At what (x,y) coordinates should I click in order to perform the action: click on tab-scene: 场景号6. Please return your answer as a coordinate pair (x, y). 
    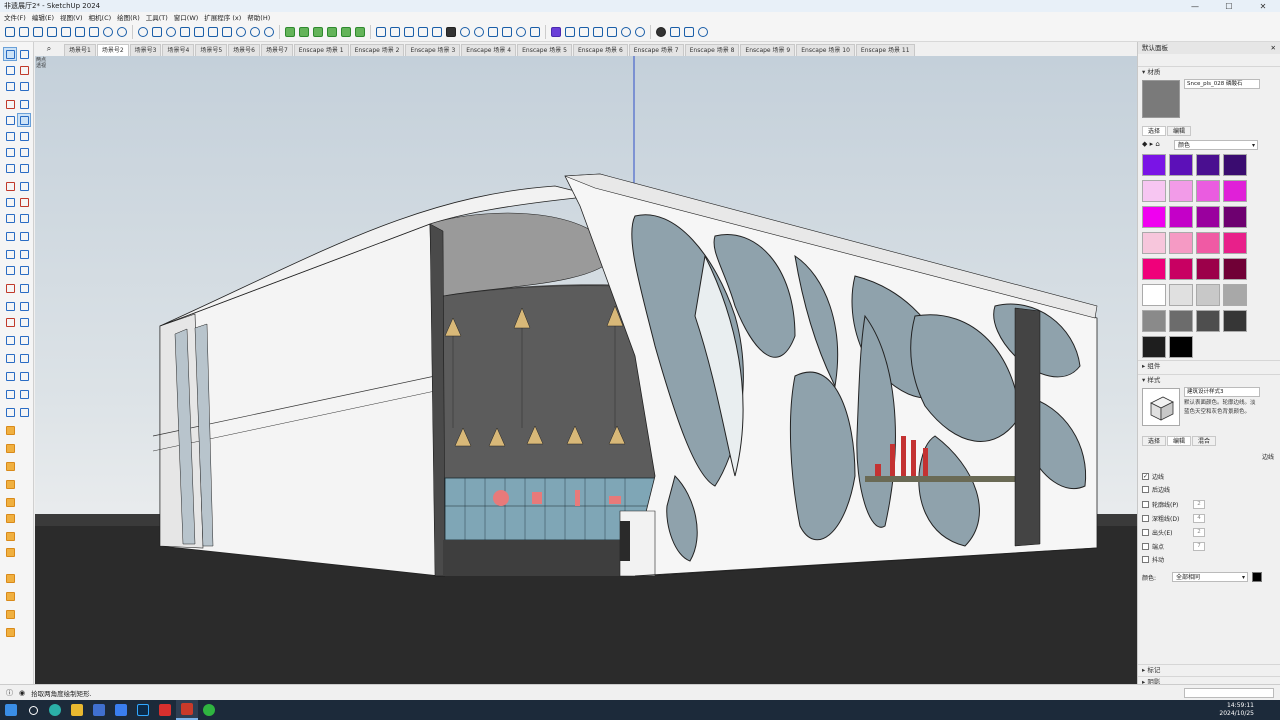
    Looking at the image, I should click on (244, 50).